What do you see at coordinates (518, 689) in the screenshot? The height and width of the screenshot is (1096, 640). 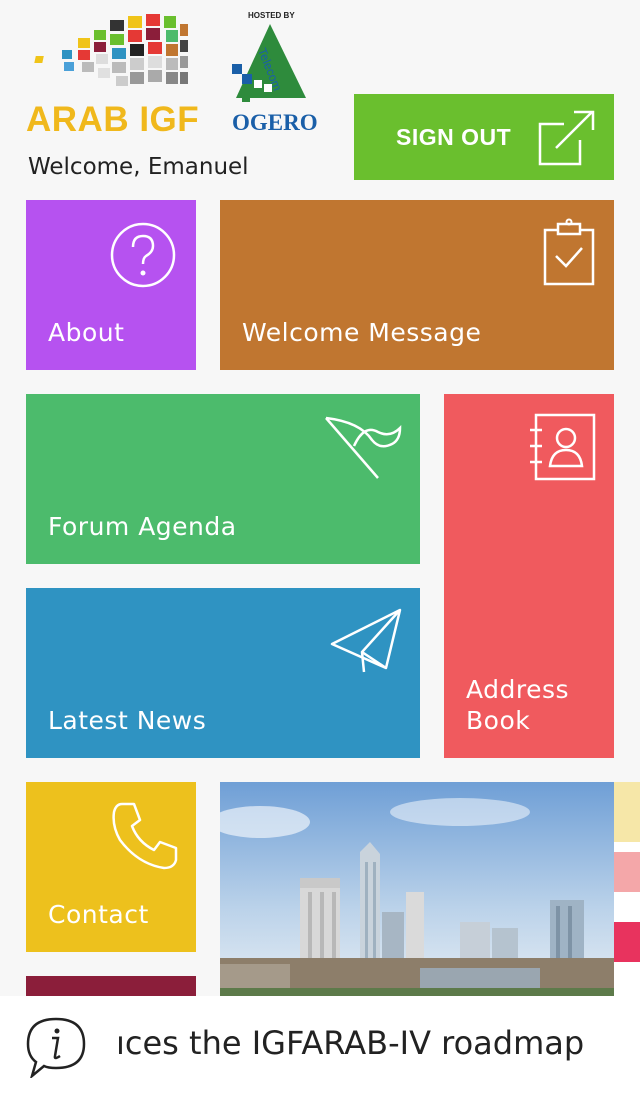 I see `address-book-label-line1: Address` at bounding box center [518, 689].